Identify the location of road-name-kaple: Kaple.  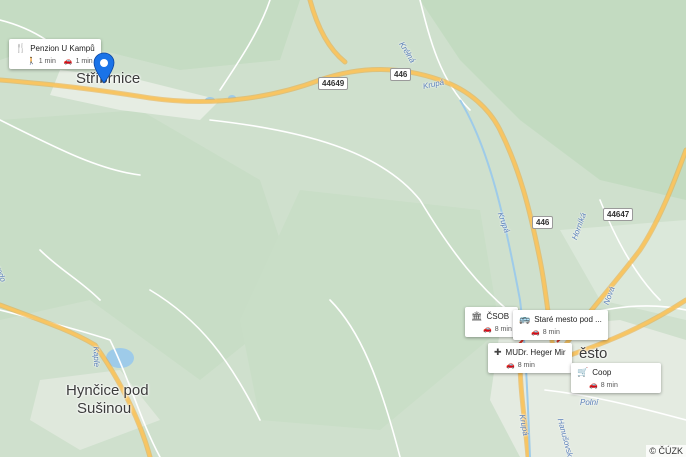
(96, 357).